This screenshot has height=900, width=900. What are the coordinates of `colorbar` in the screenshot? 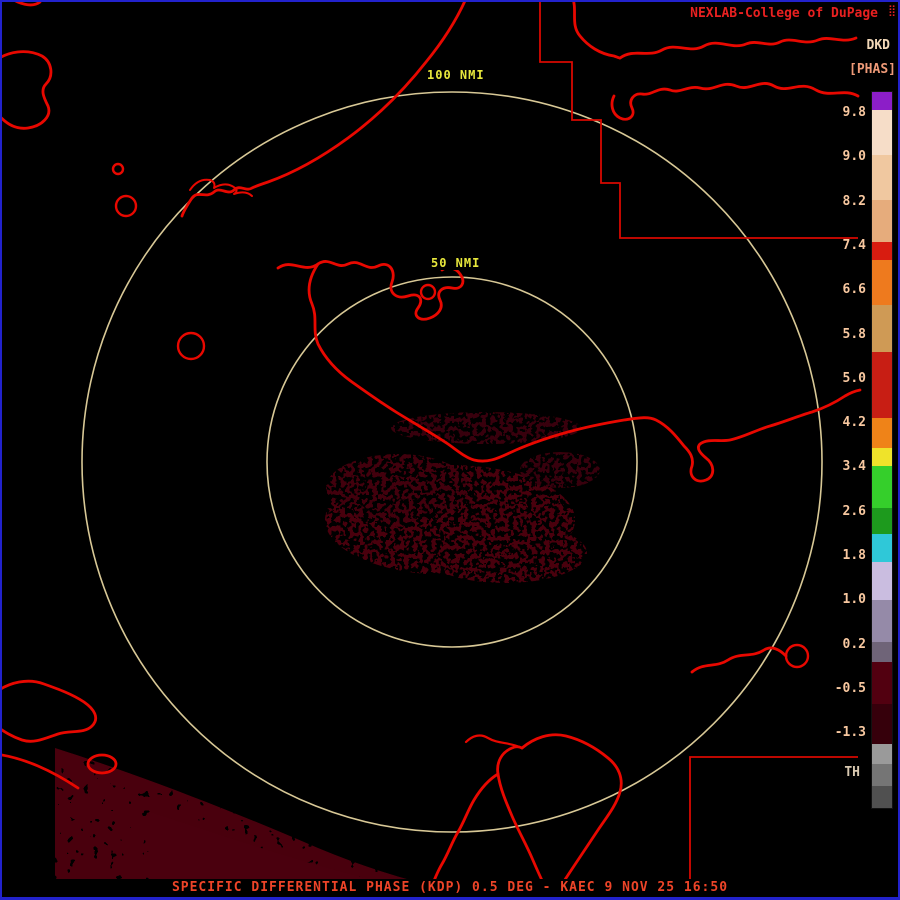 It's located at (882, 450).